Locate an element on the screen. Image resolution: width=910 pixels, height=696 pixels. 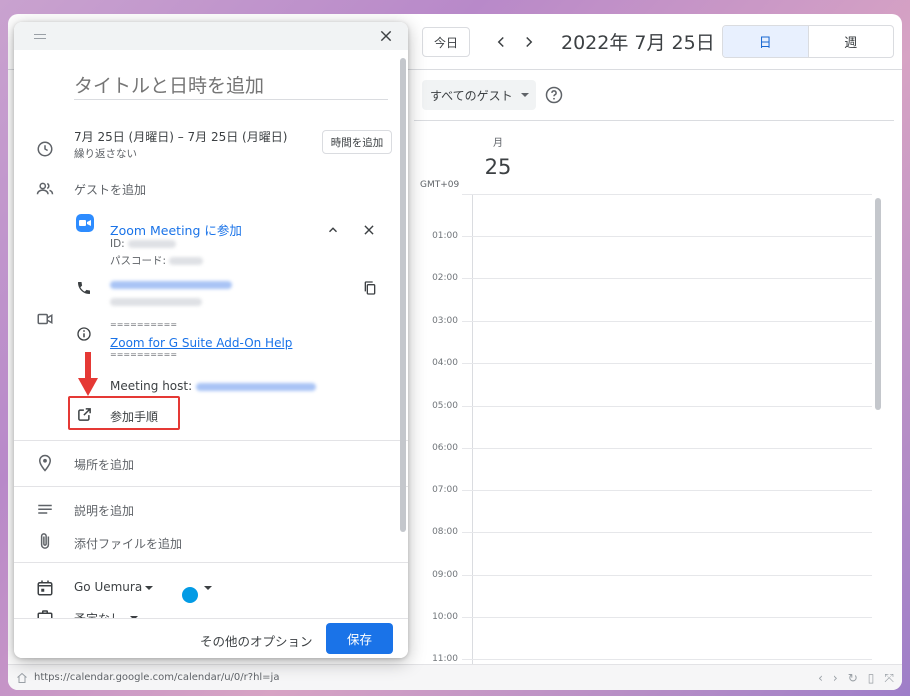
hour-label: 04:00 is located at coordinates (445, 363).